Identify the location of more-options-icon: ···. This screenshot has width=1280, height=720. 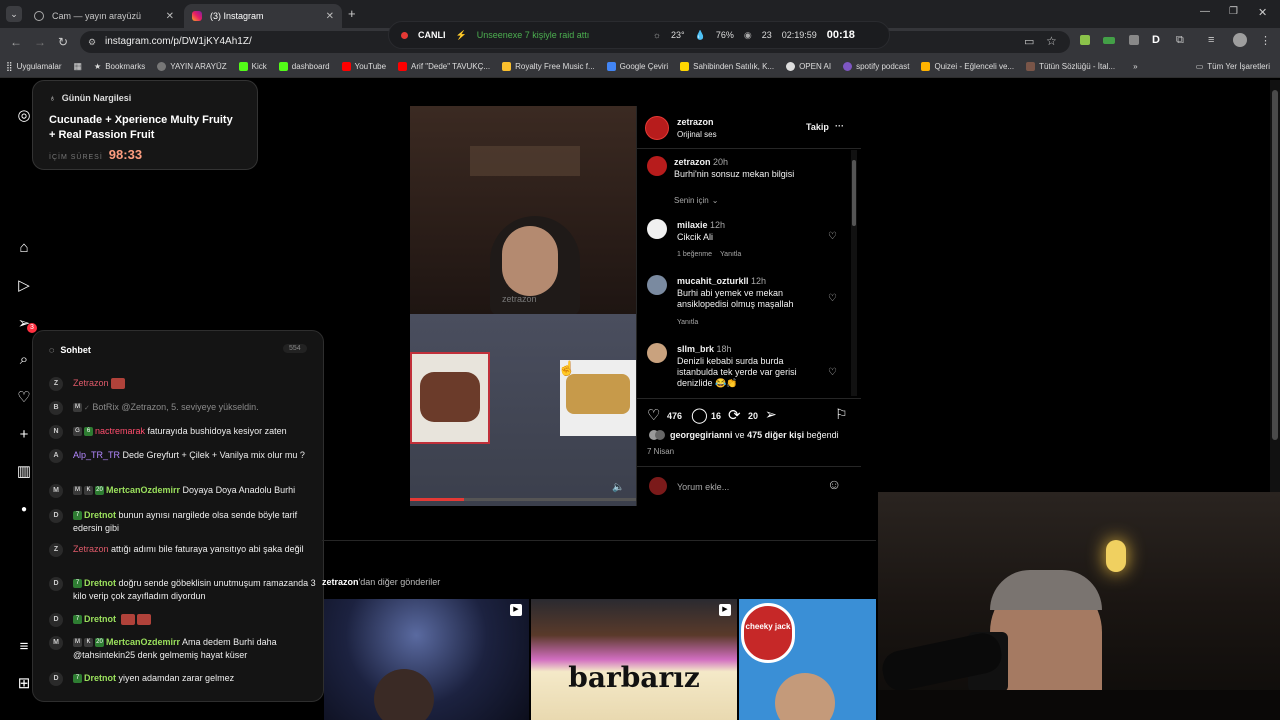
(839, 126).